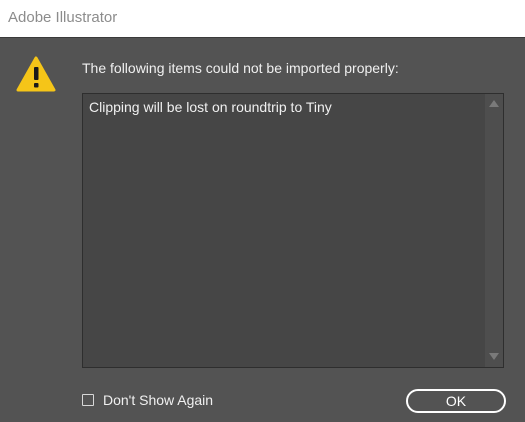  What do you see at coordinates (88, 400) in the screenshot?
I see `dont-show-again-checkbox` at bounding box center [88, 400].